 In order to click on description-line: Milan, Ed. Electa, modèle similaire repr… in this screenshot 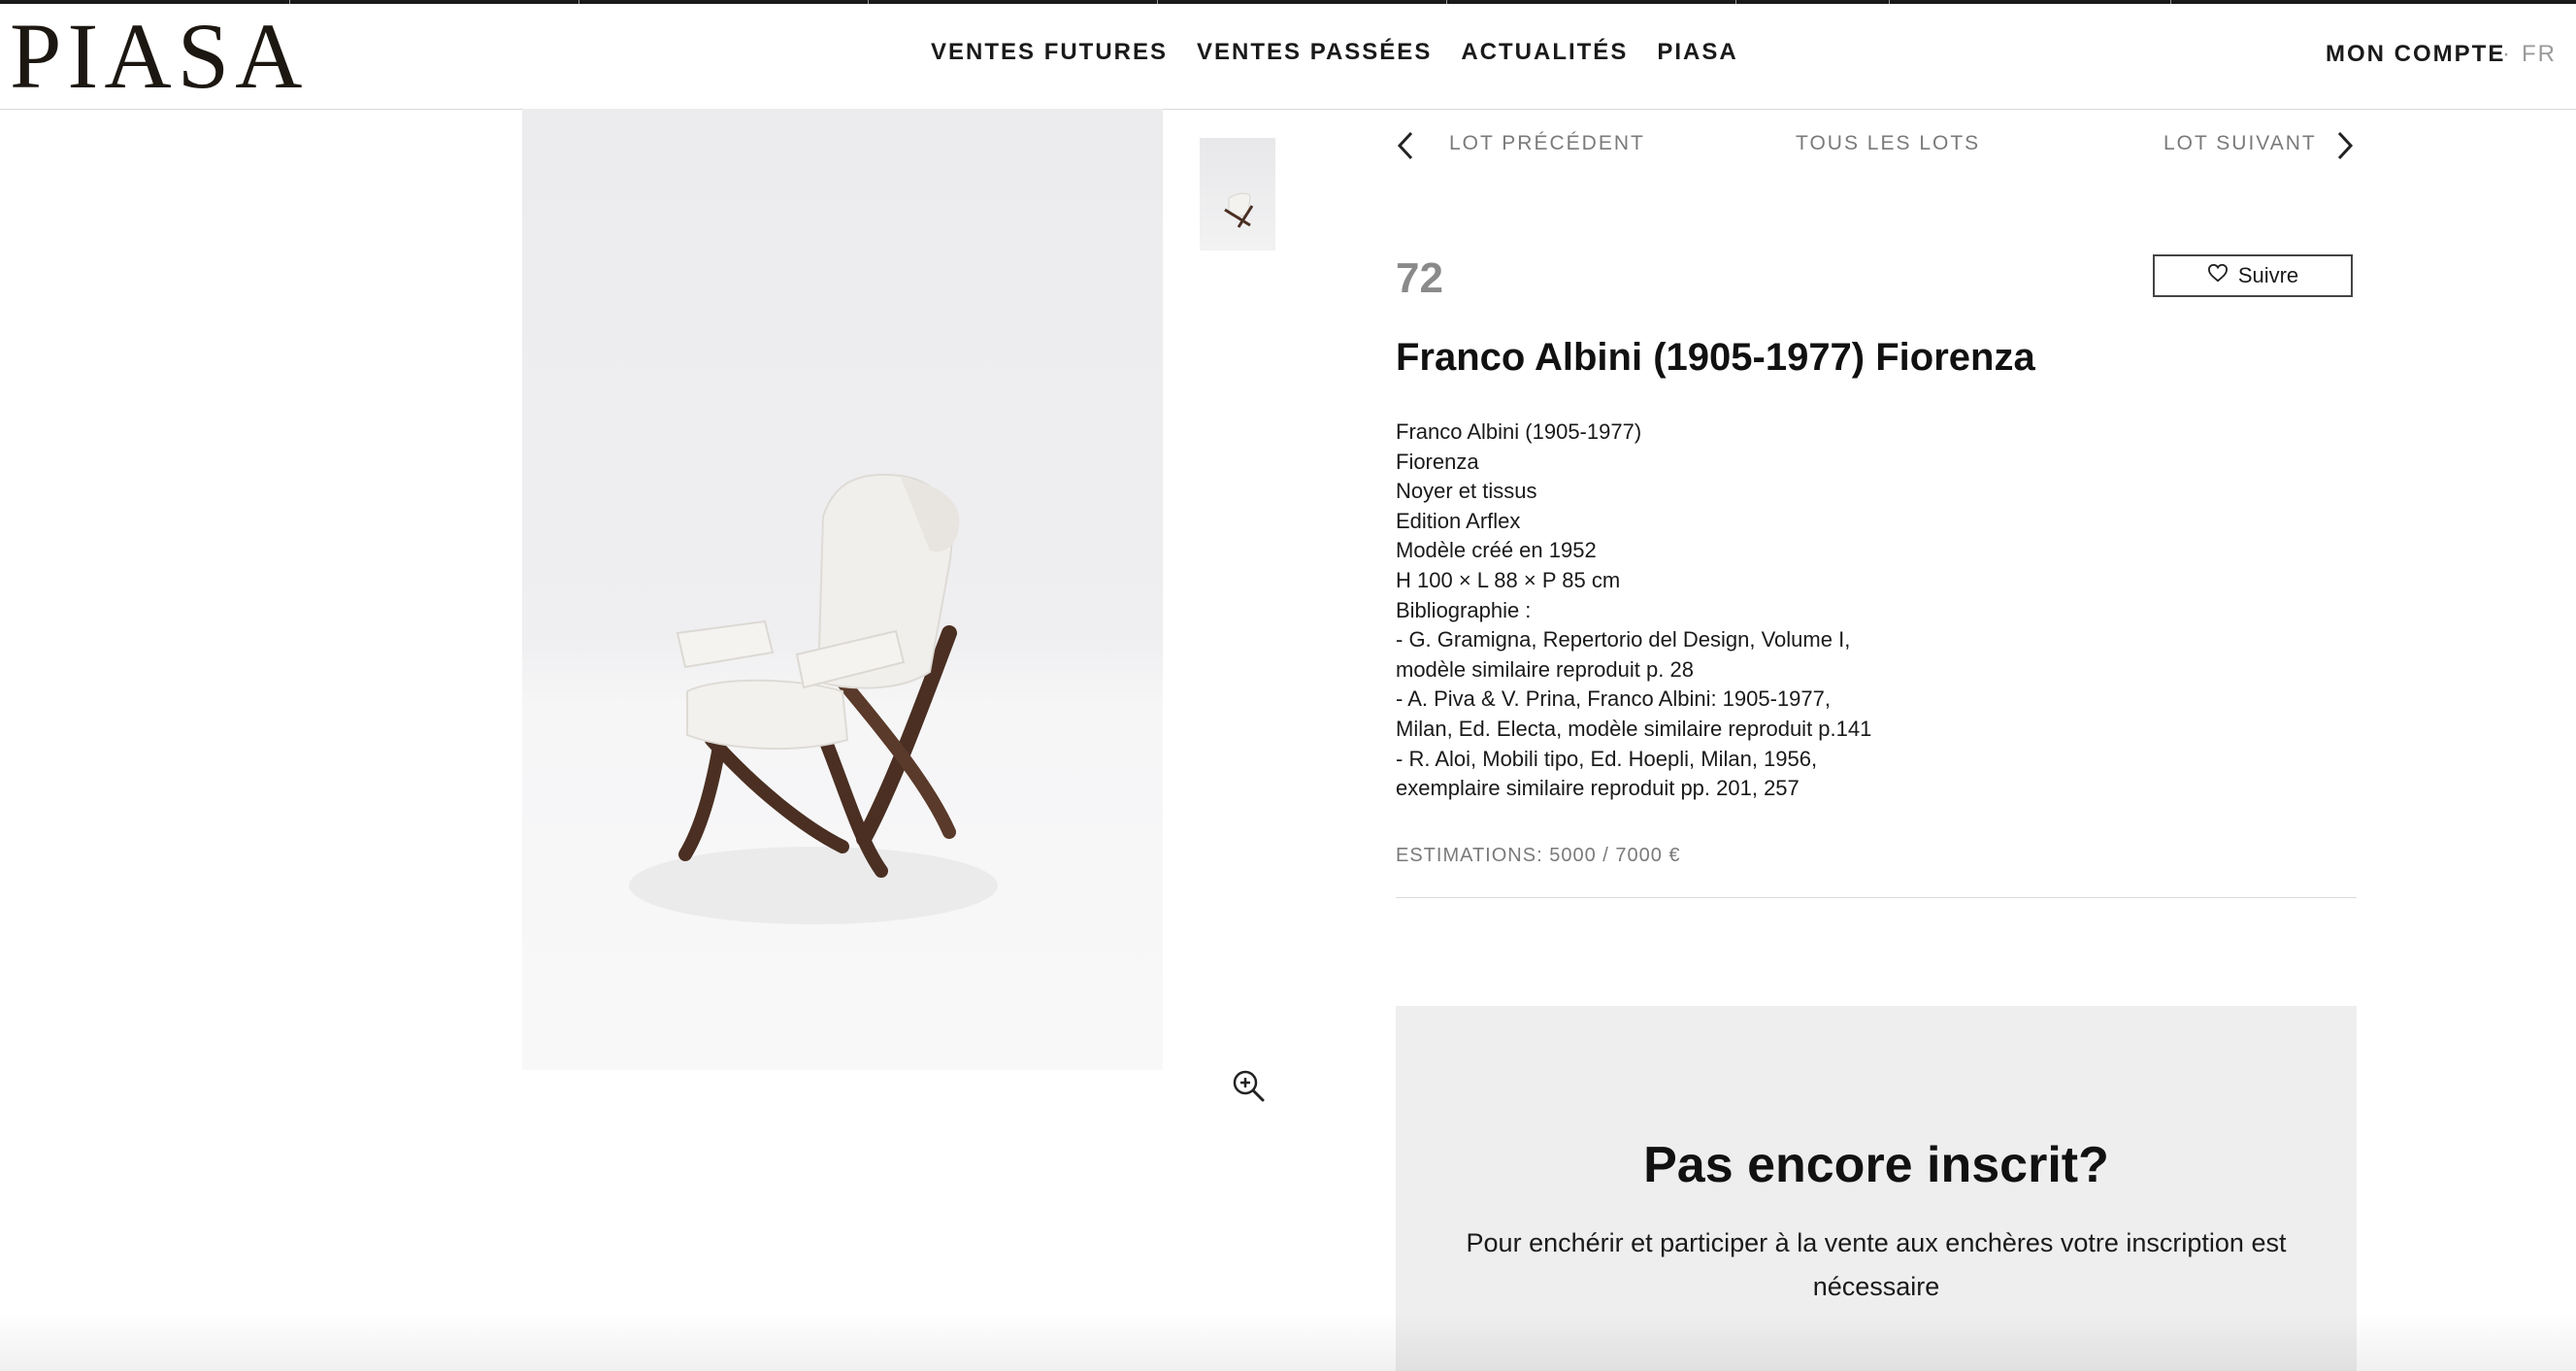, I will do `click(1634, 728)`.